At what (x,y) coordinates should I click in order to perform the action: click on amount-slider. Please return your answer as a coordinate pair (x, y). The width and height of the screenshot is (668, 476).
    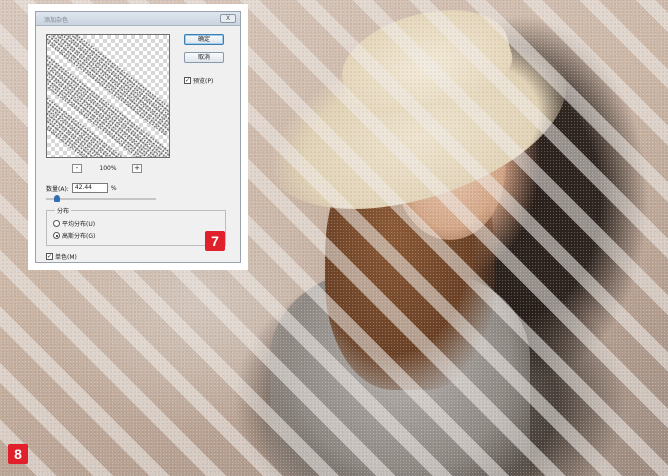
    Looking at the image, I should click on (101, 198).